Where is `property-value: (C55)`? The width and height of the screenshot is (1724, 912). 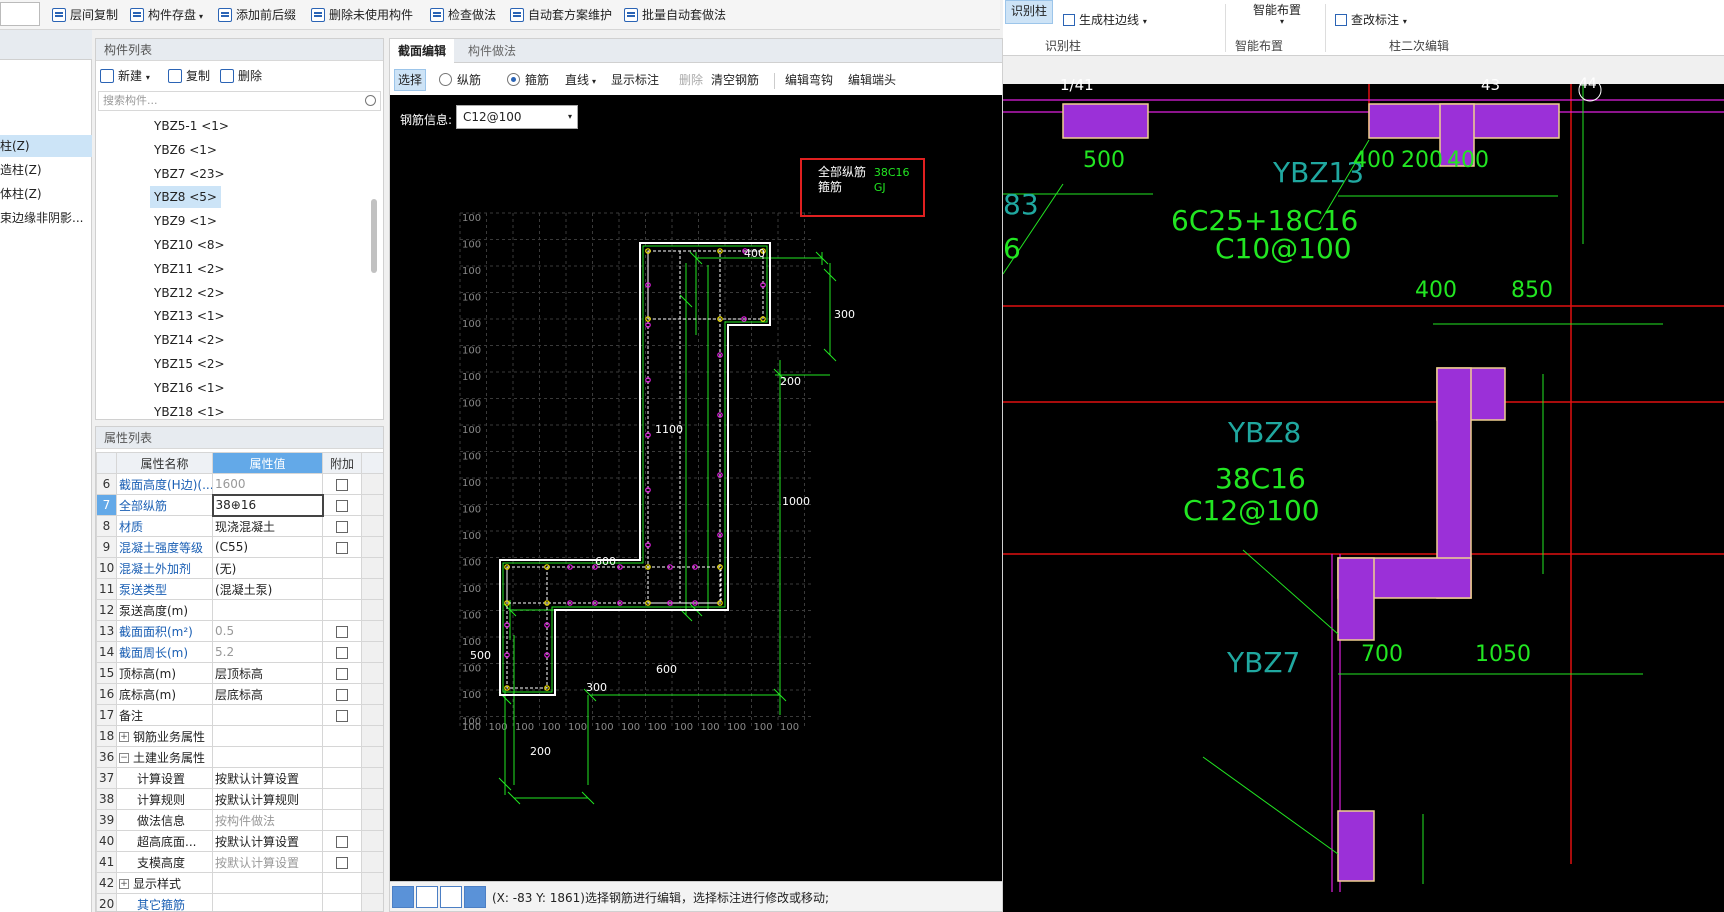
property-value: (C55) is located at coordinates (267, 547).